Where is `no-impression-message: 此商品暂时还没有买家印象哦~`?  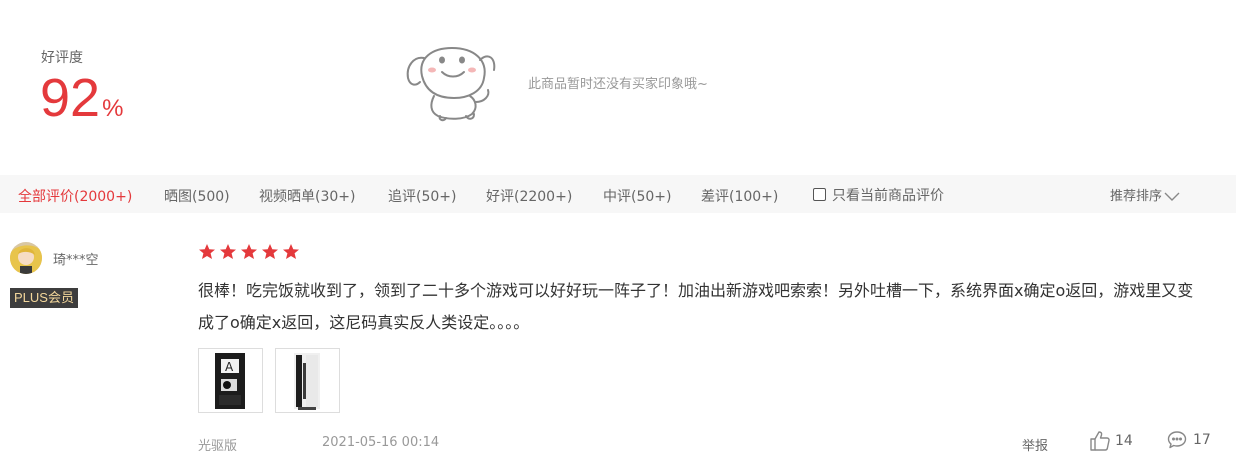
no-impression-message: 此商品暂时还没有买家印象哦~ is located at coordinates (618, 84).